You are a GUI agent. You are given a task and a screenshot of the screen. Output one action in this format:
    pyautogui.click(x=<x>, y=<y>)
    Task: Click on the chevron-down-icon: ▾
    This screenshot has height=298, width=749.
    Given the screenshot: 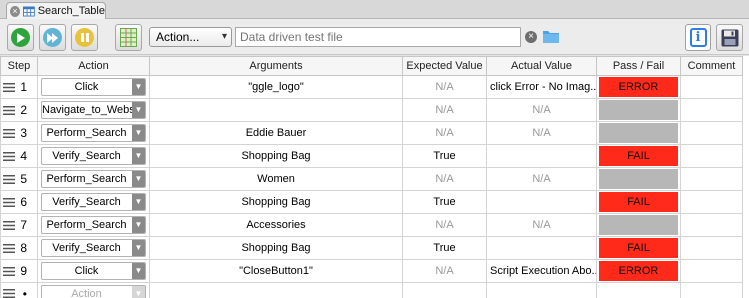 What is the action you would take?
    pyautogui.click(x=224, y=36)
    